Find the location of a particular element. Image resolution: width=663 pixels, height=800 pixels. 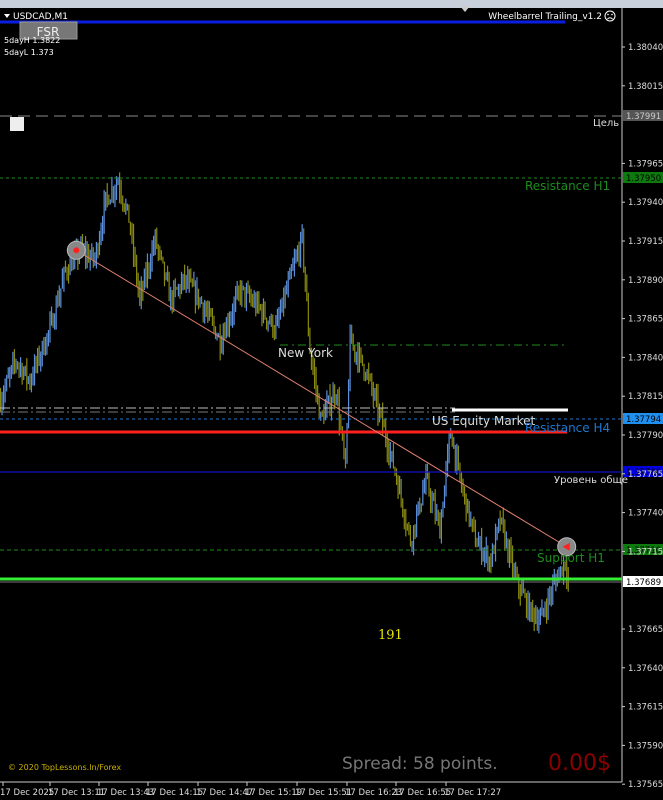

target-label: Цель is located at coordinates (606, 123).